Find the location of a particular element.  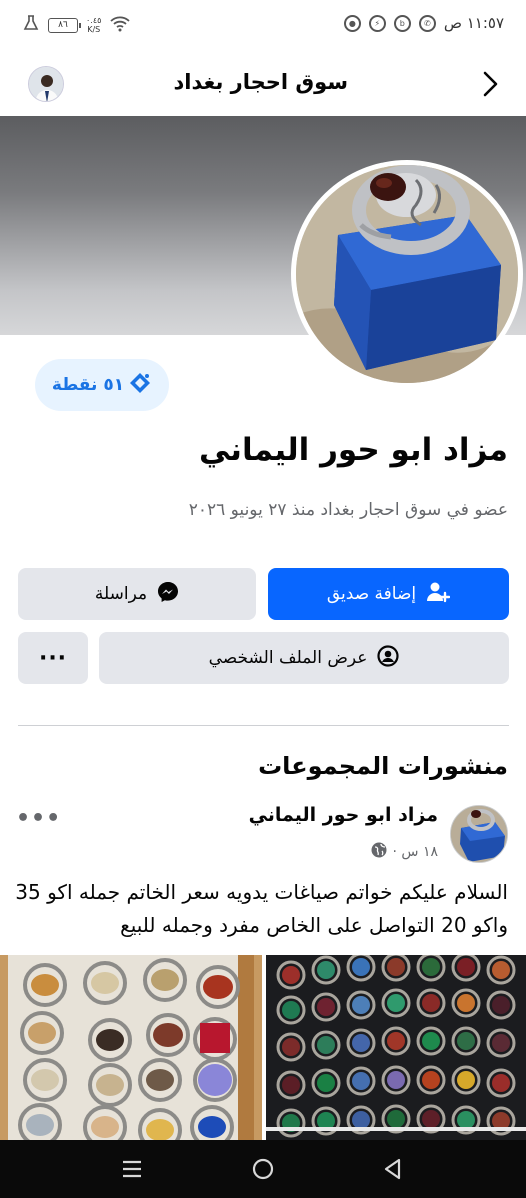

battery-icon: ٨٦ is located at coordinates (64, 25).